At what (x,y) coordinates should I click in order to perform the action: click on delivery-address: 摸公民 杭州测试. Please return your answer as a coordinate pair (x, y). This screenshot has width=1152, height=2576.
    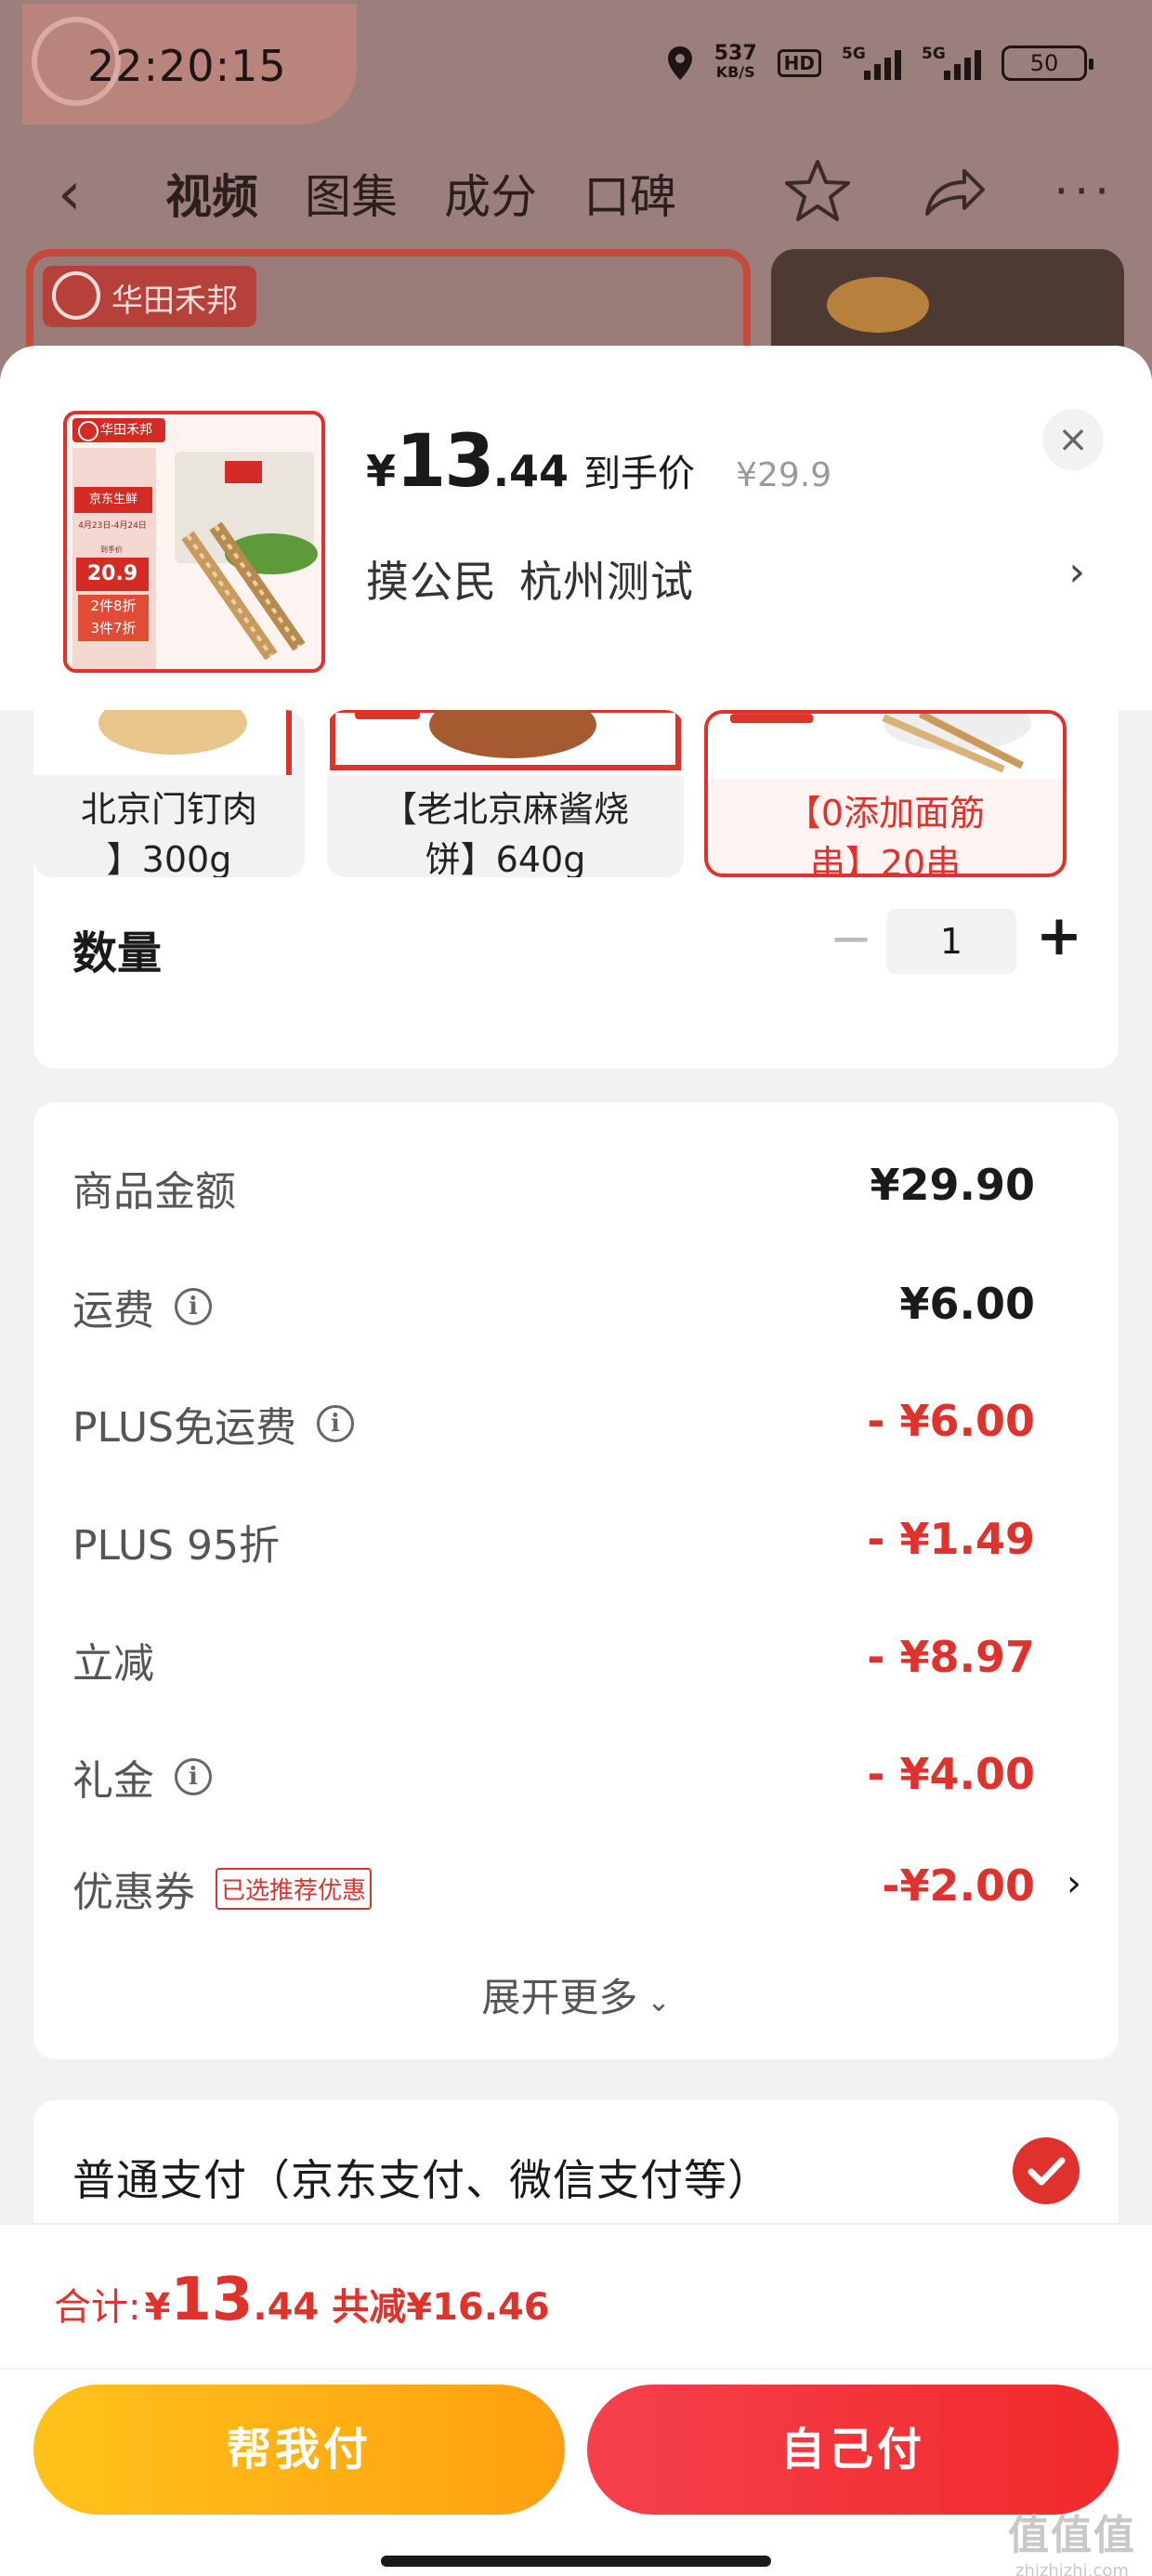
    Looking at the image, I should click on (530, 579).